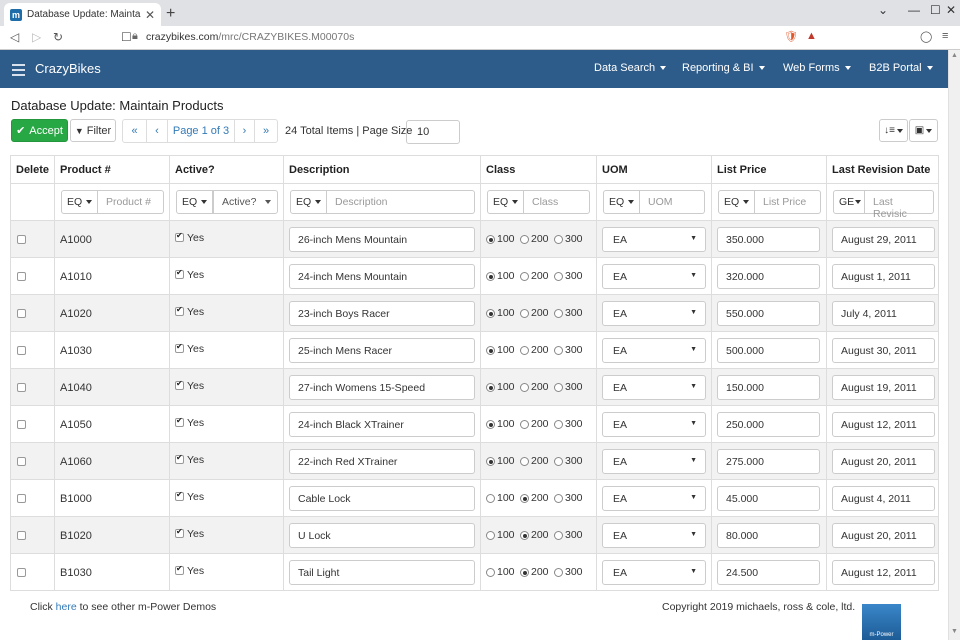  I want to click on class-filter-input: Class, so click(557, 202).